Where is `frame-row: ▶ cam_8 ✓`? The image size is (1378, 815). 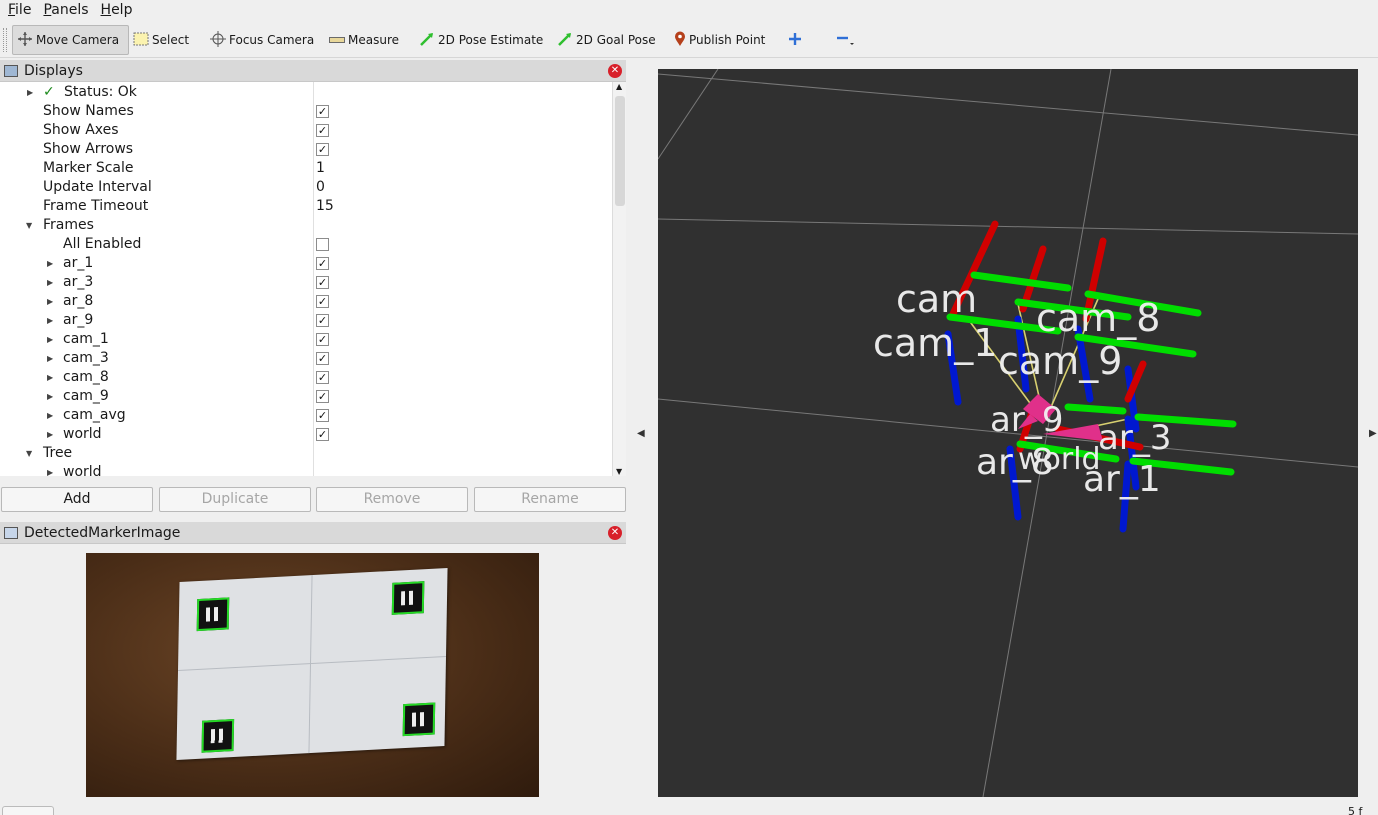 frame-row: ▶ cam_8 ✓ is located at coordinates (306, 377).